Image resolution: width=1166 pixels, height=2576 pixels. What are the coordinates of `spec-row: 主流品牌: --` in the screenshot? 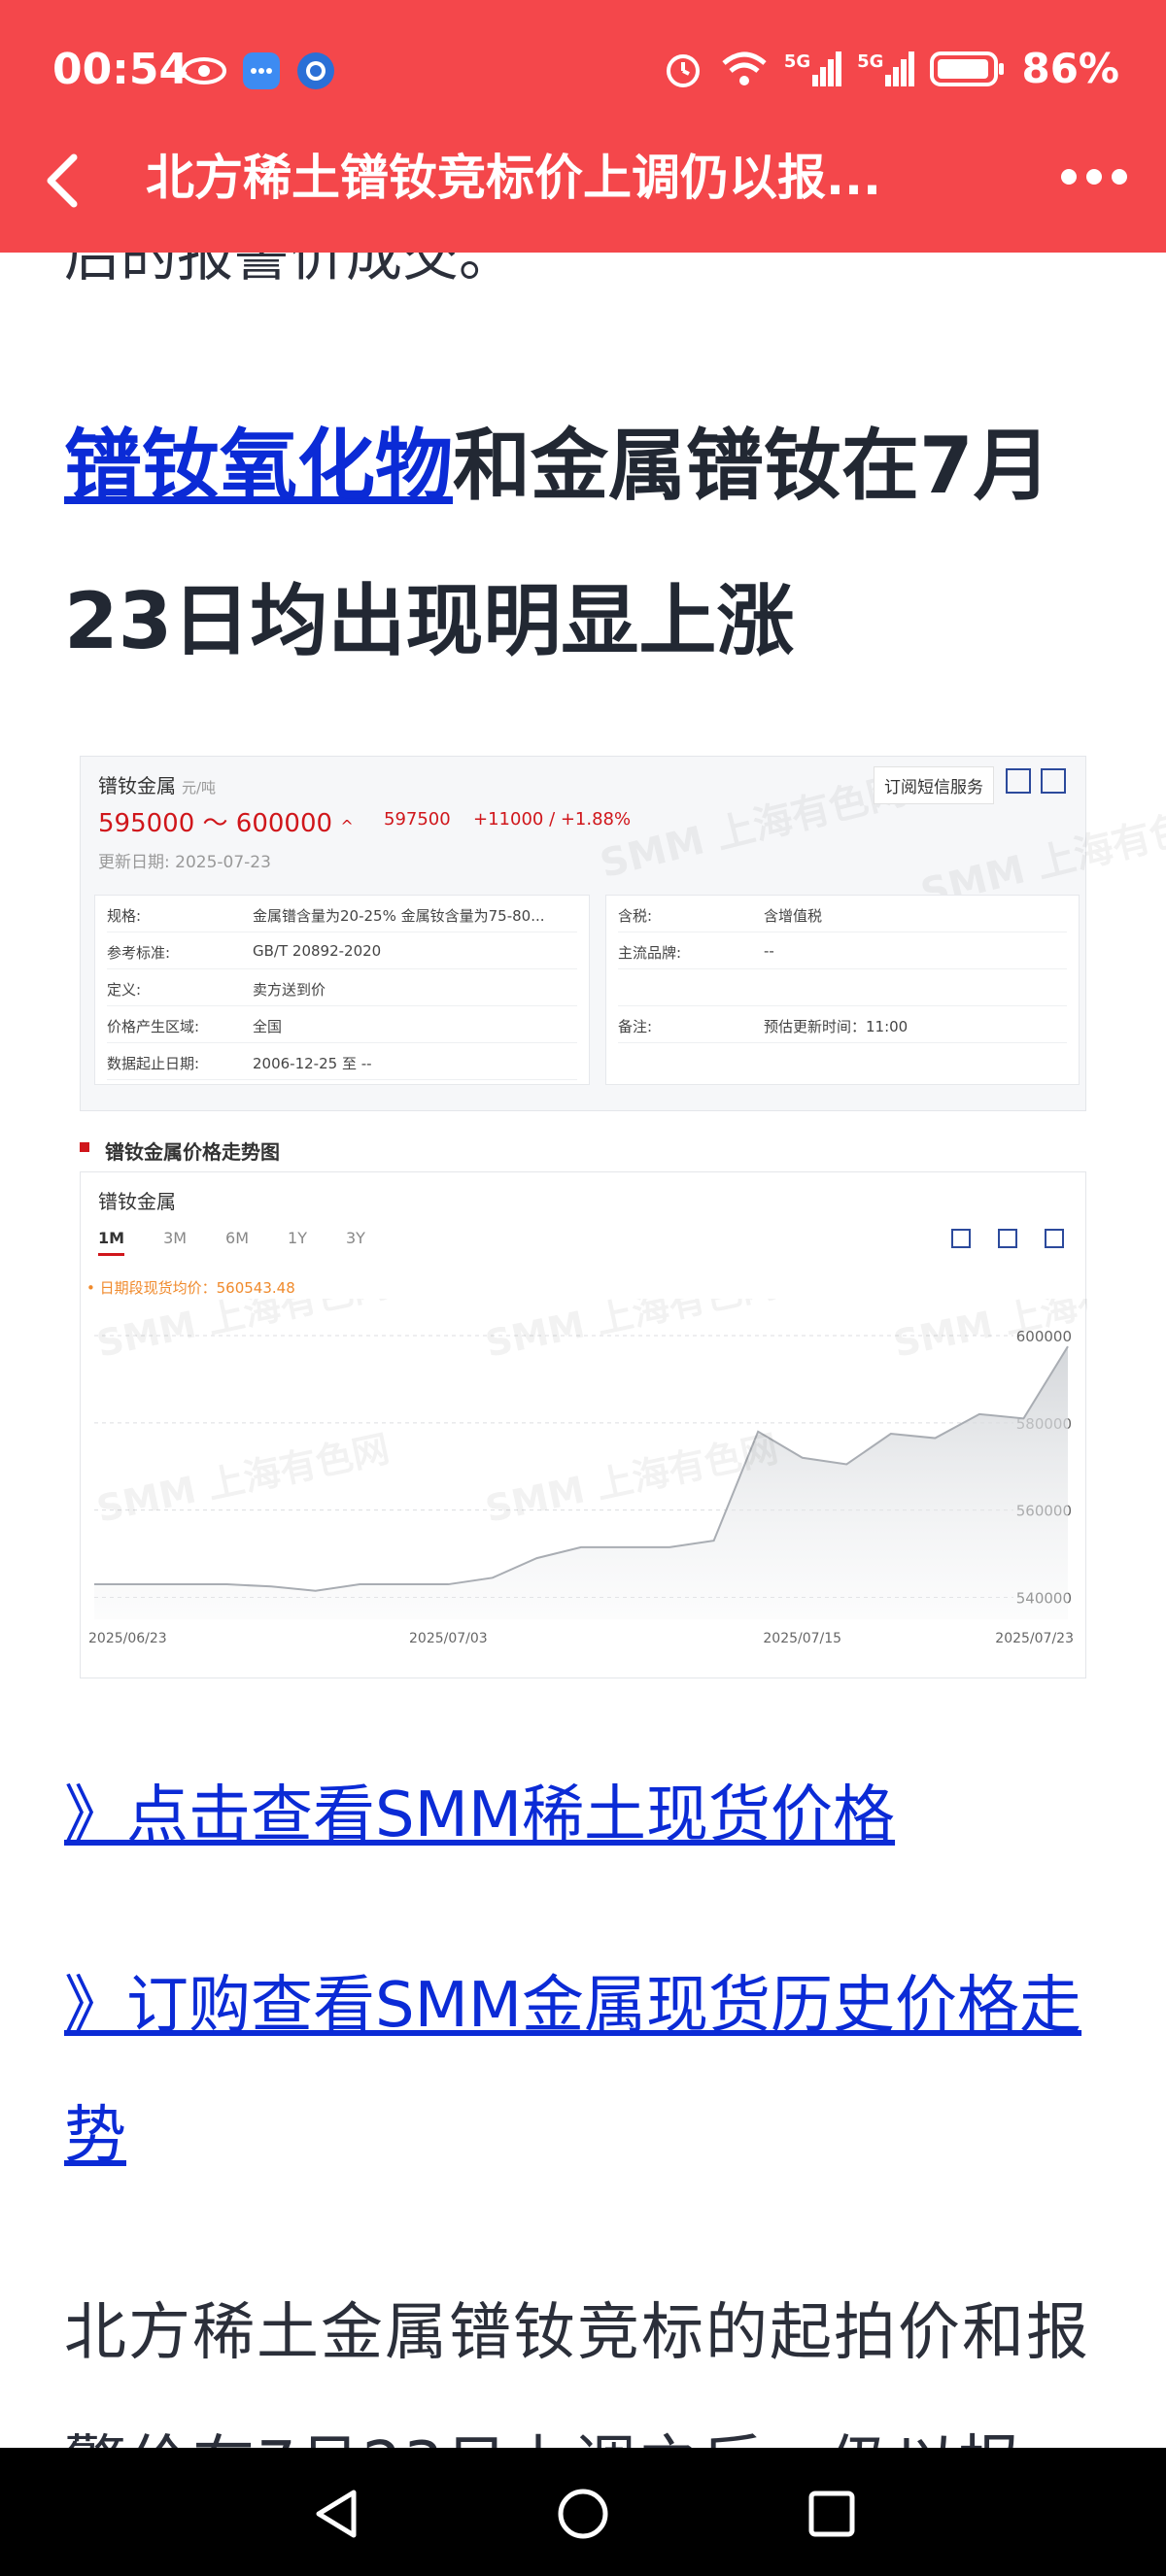 It's located at (842, 950).